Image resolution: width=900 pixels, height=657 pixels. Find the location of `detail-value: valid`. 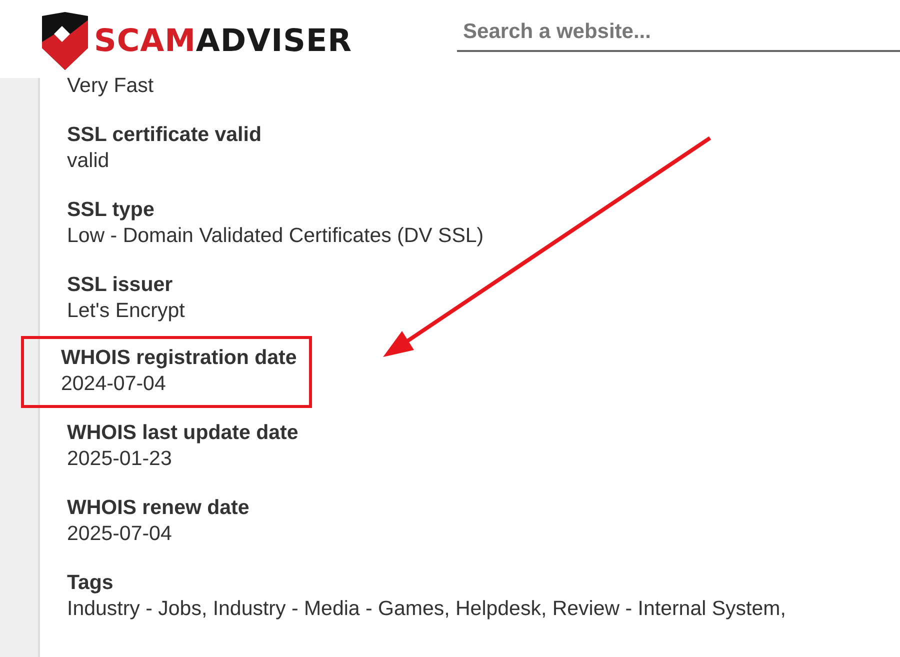

detail-value: valid is located at coordinates (88, 161).